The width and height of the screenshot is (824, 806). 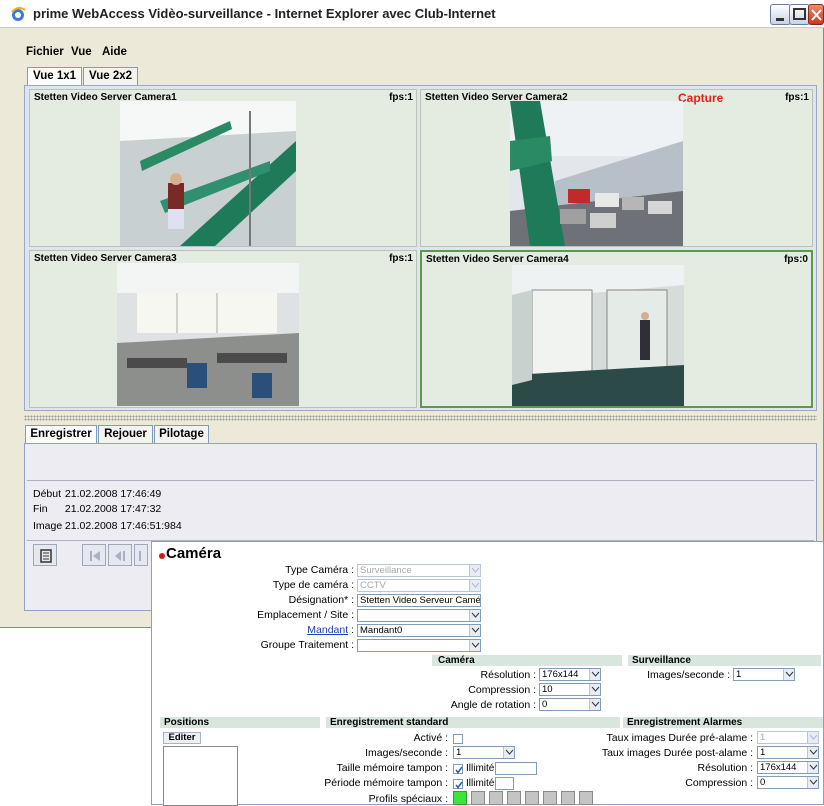 I want to click on fin-value: 21.02.2008 17:47:32, so click(x=113, y=509).